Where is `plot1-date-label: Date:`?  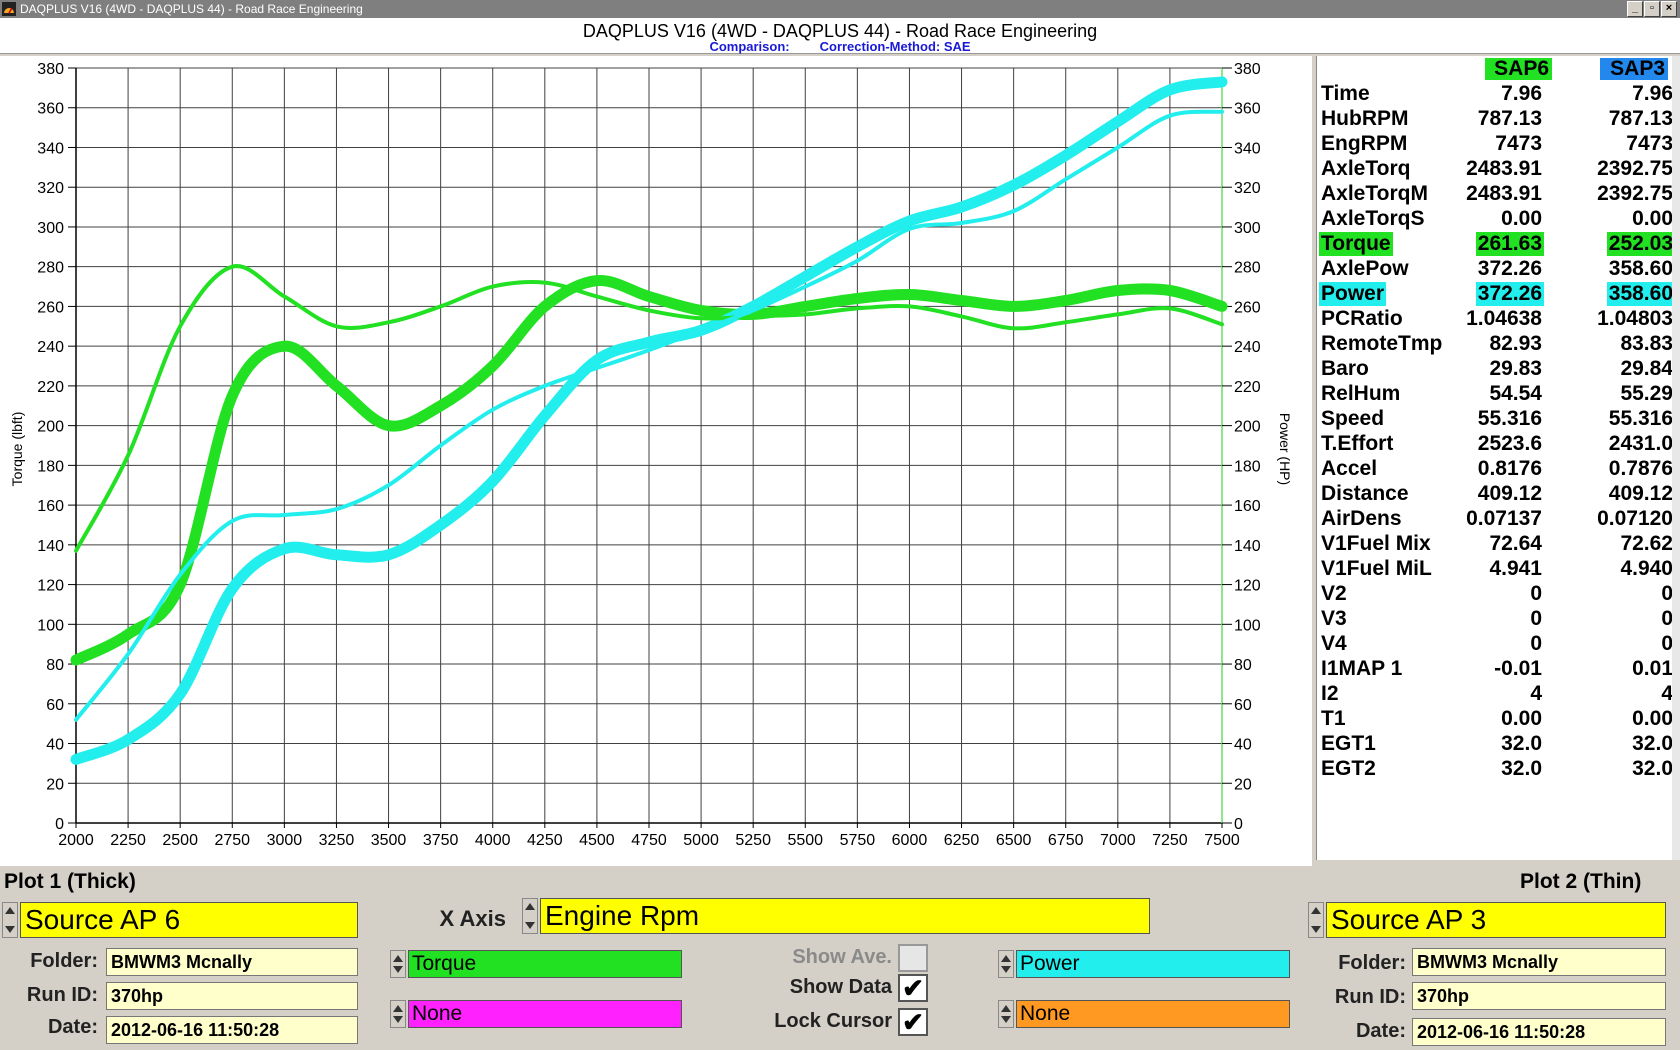 plot1-date-label: Date: is located at coordinates (72, 1027).